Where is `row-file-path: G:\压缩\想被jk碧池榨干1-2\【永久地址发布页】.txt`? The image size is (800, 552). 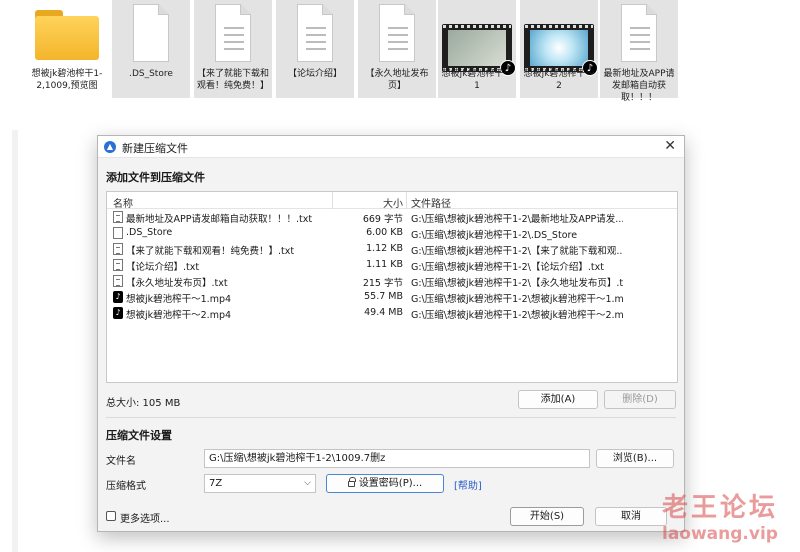 row-file-path: G:\压缩\想被jk碧池榨干1-2\【永久地址发布页】.txt is located at coordinates (517, 283).